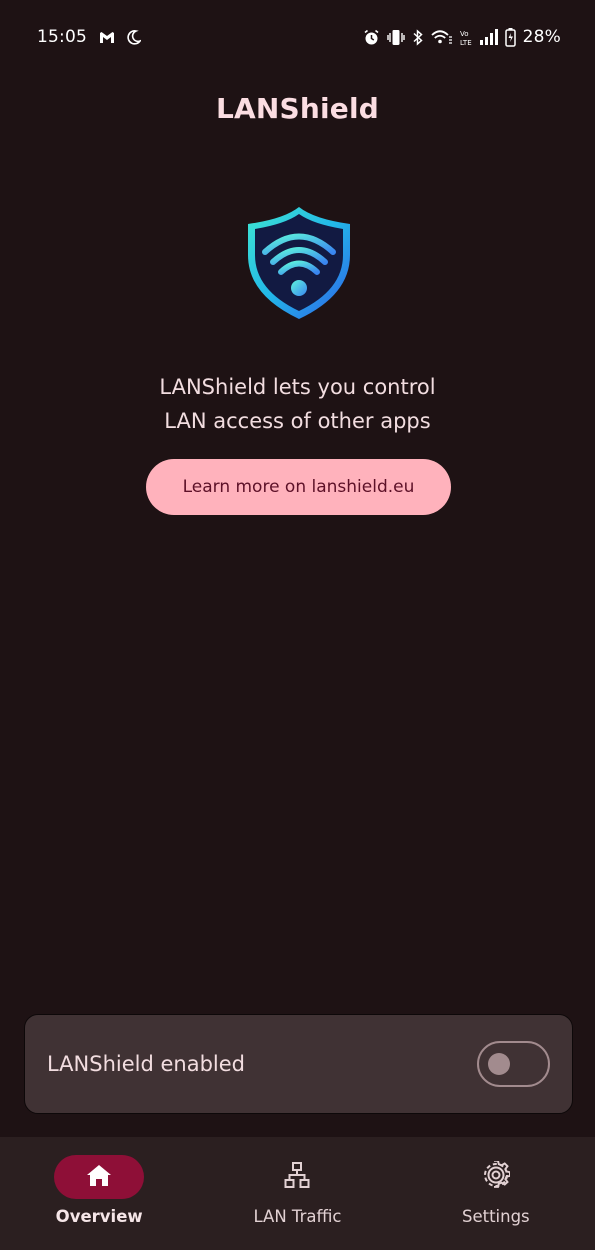 Image resolution: width=595 pixels, height=1250 pixels. Describe the element at coordinates (371, 37) in the screenshot. I see `alarm-icon` at that location.